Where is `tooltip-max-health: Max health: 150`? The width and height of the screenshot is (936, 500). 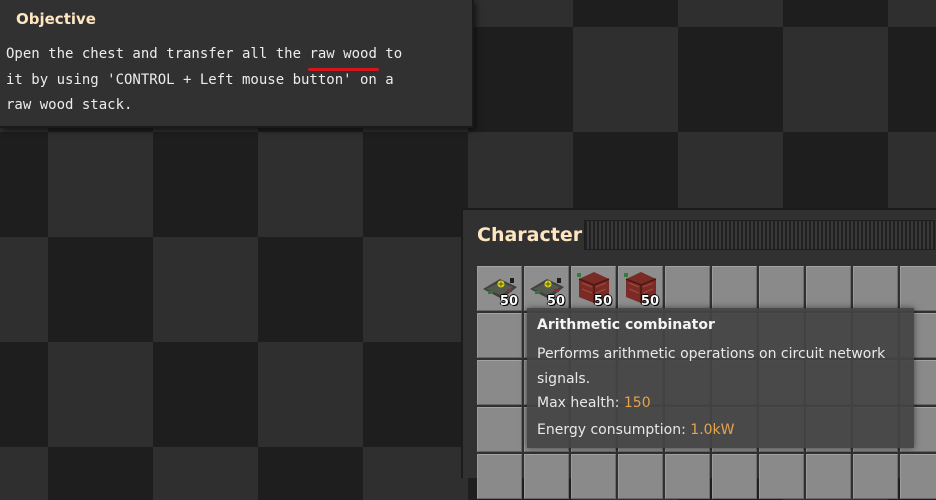
tooltip-max-health: Max health: 150 is located at coordinates (594, 403).